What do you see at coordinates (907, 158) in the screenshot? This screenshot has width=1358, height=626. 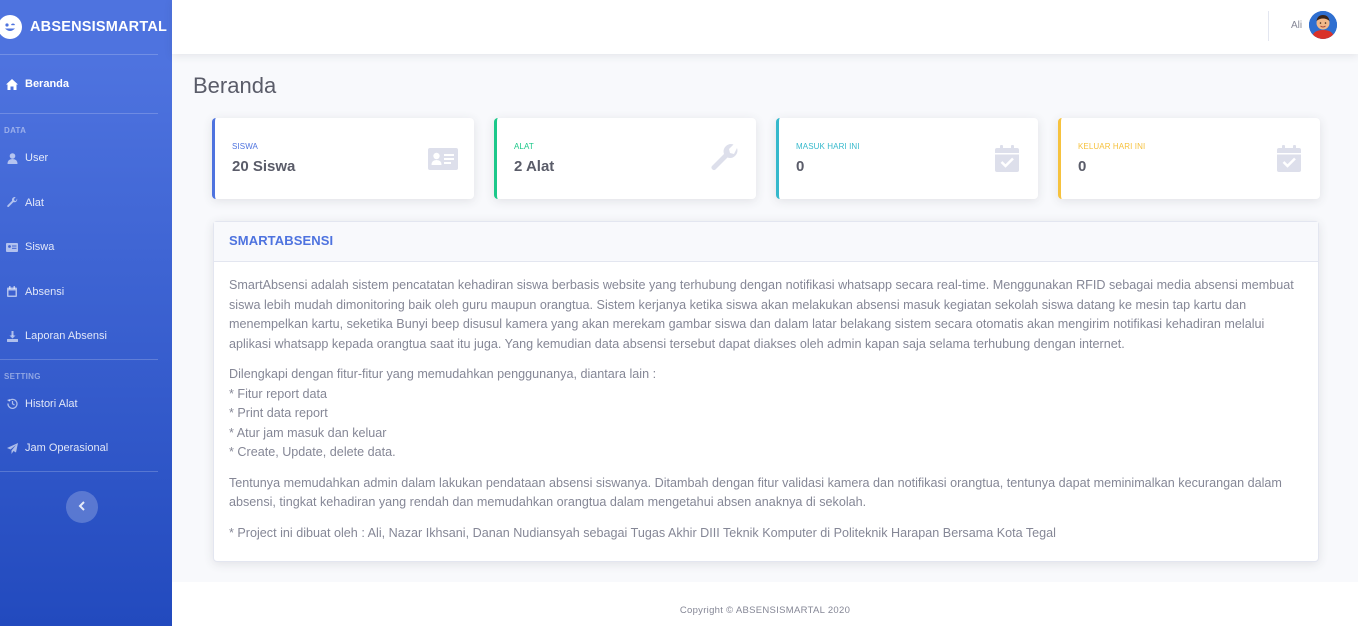 I see `stat-card-masuk-hari-ini: MASUK HARI INI 0` at bounding box center [907, 158].